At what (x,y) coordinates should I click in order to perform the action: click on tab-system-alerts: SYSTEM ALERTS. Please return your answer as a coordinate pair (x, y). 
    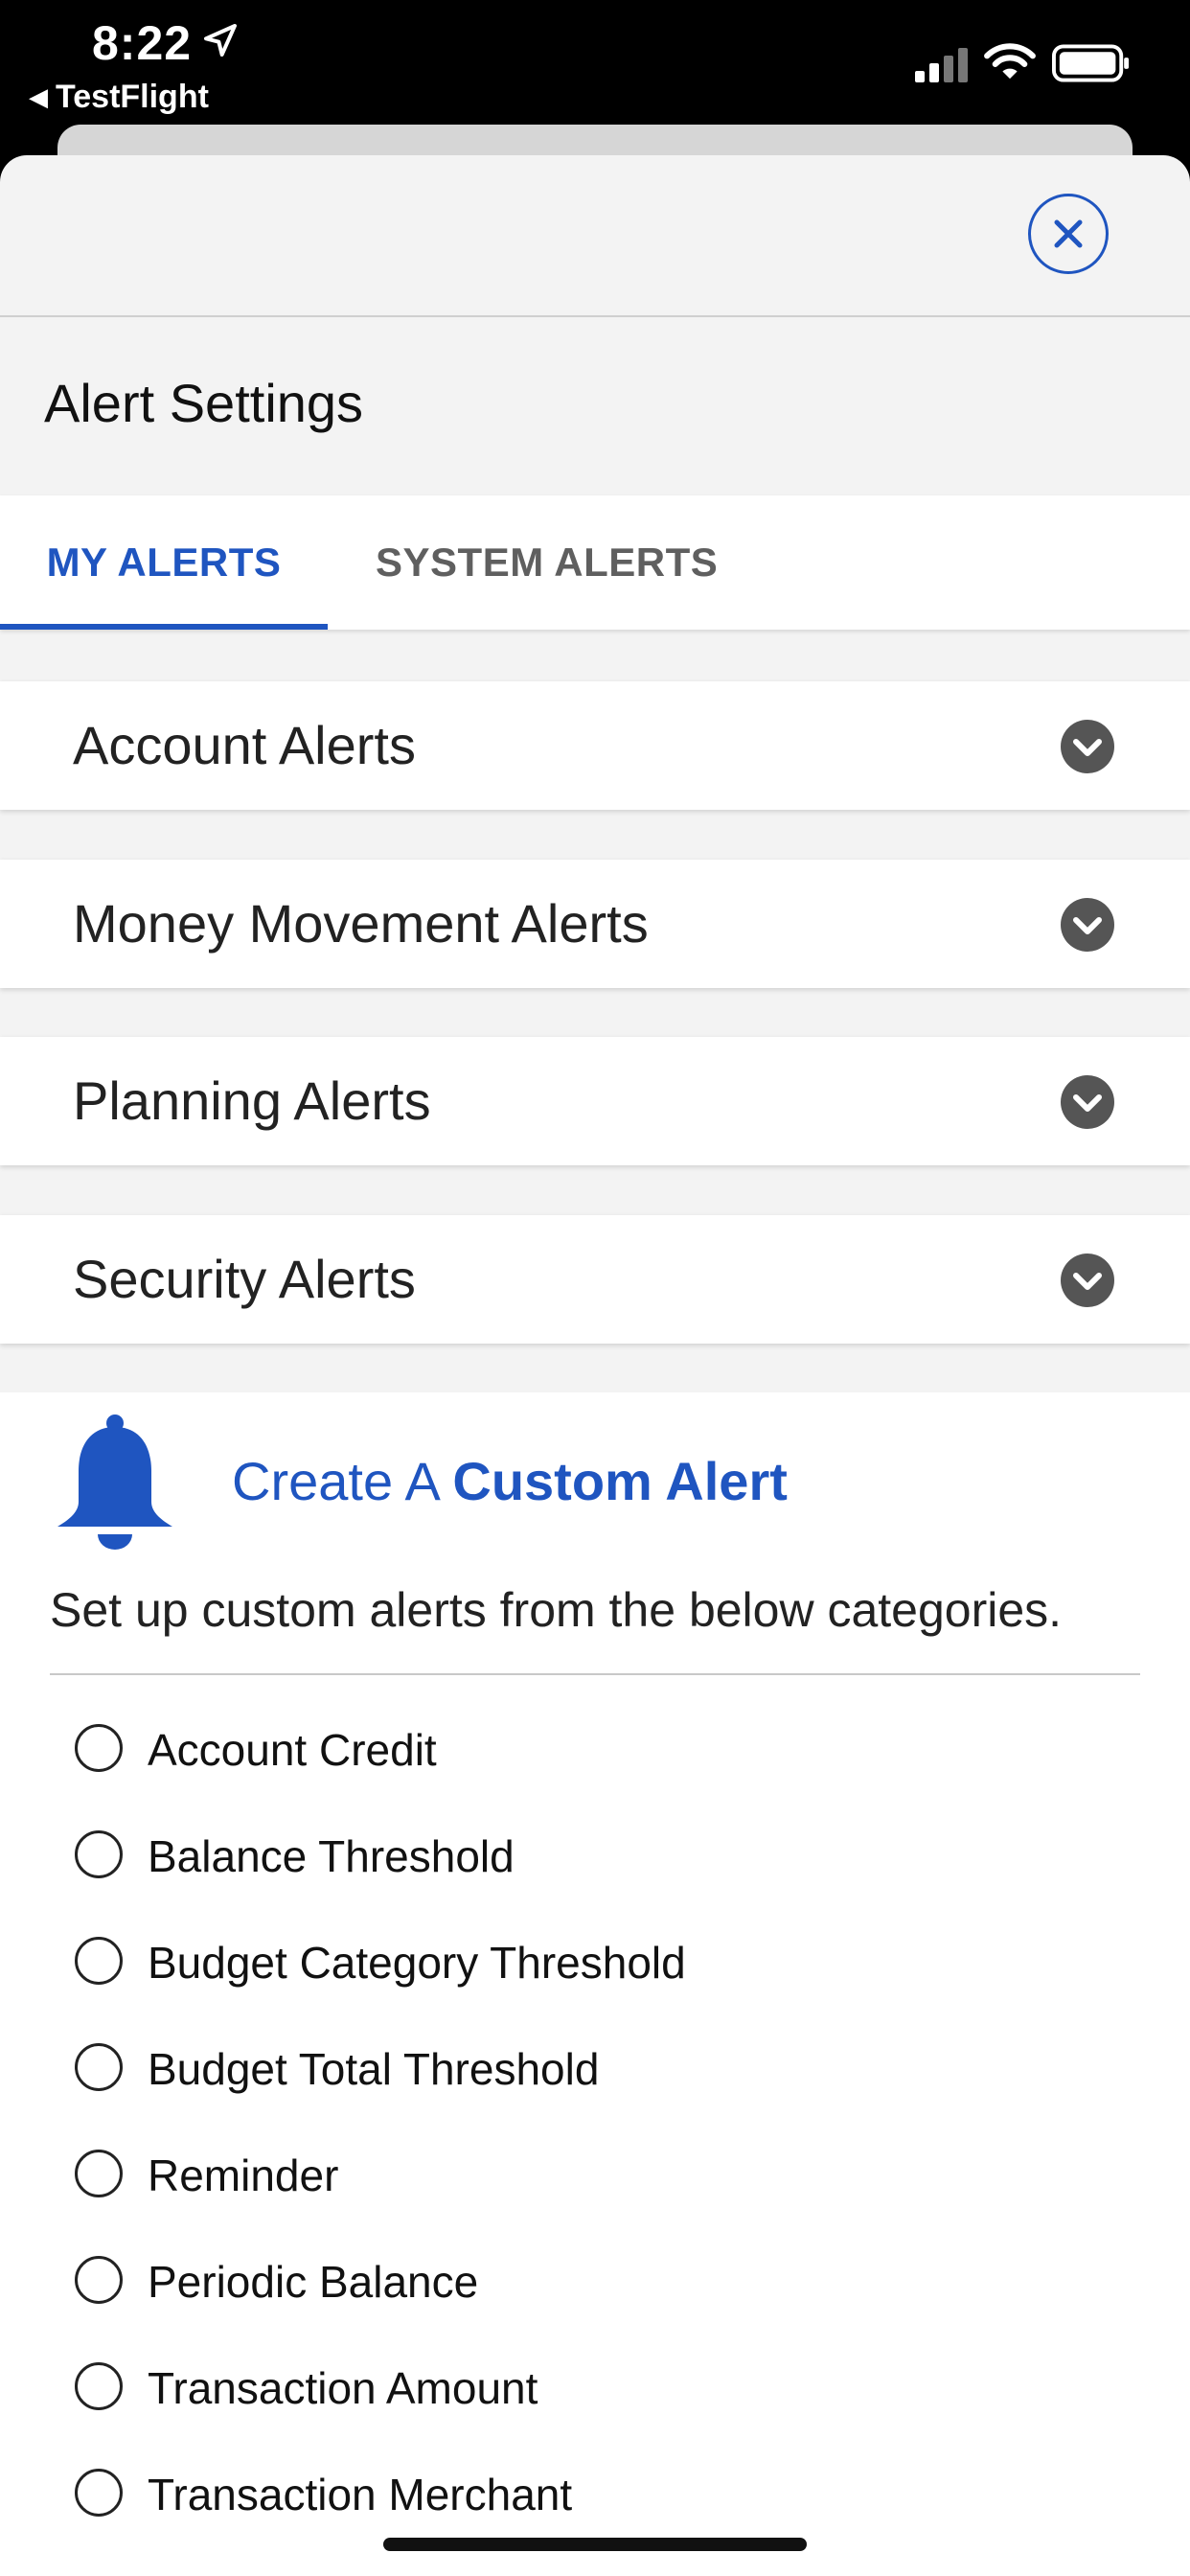
    Looking at the image, I should click on (547, 562).